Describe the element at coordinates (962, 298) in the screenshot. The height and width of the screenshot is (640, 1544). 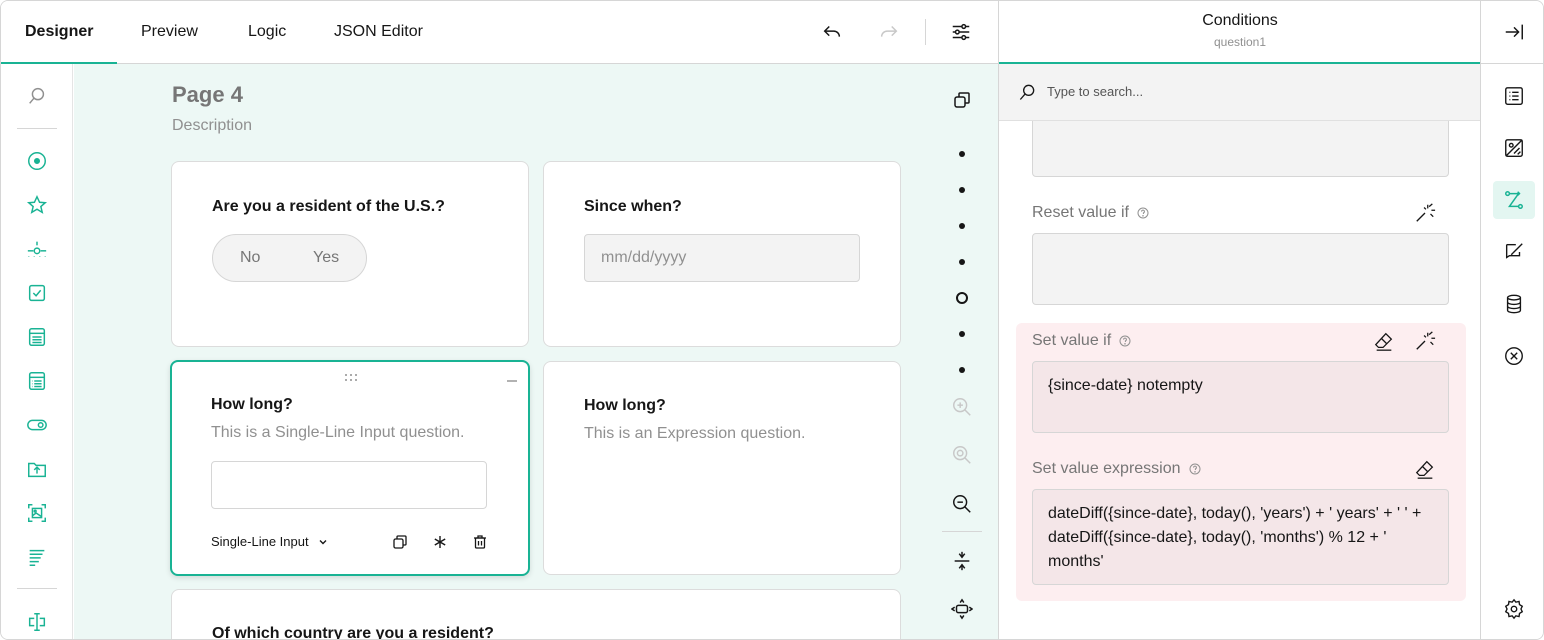
I see `page-nav-dot-current` at that location.